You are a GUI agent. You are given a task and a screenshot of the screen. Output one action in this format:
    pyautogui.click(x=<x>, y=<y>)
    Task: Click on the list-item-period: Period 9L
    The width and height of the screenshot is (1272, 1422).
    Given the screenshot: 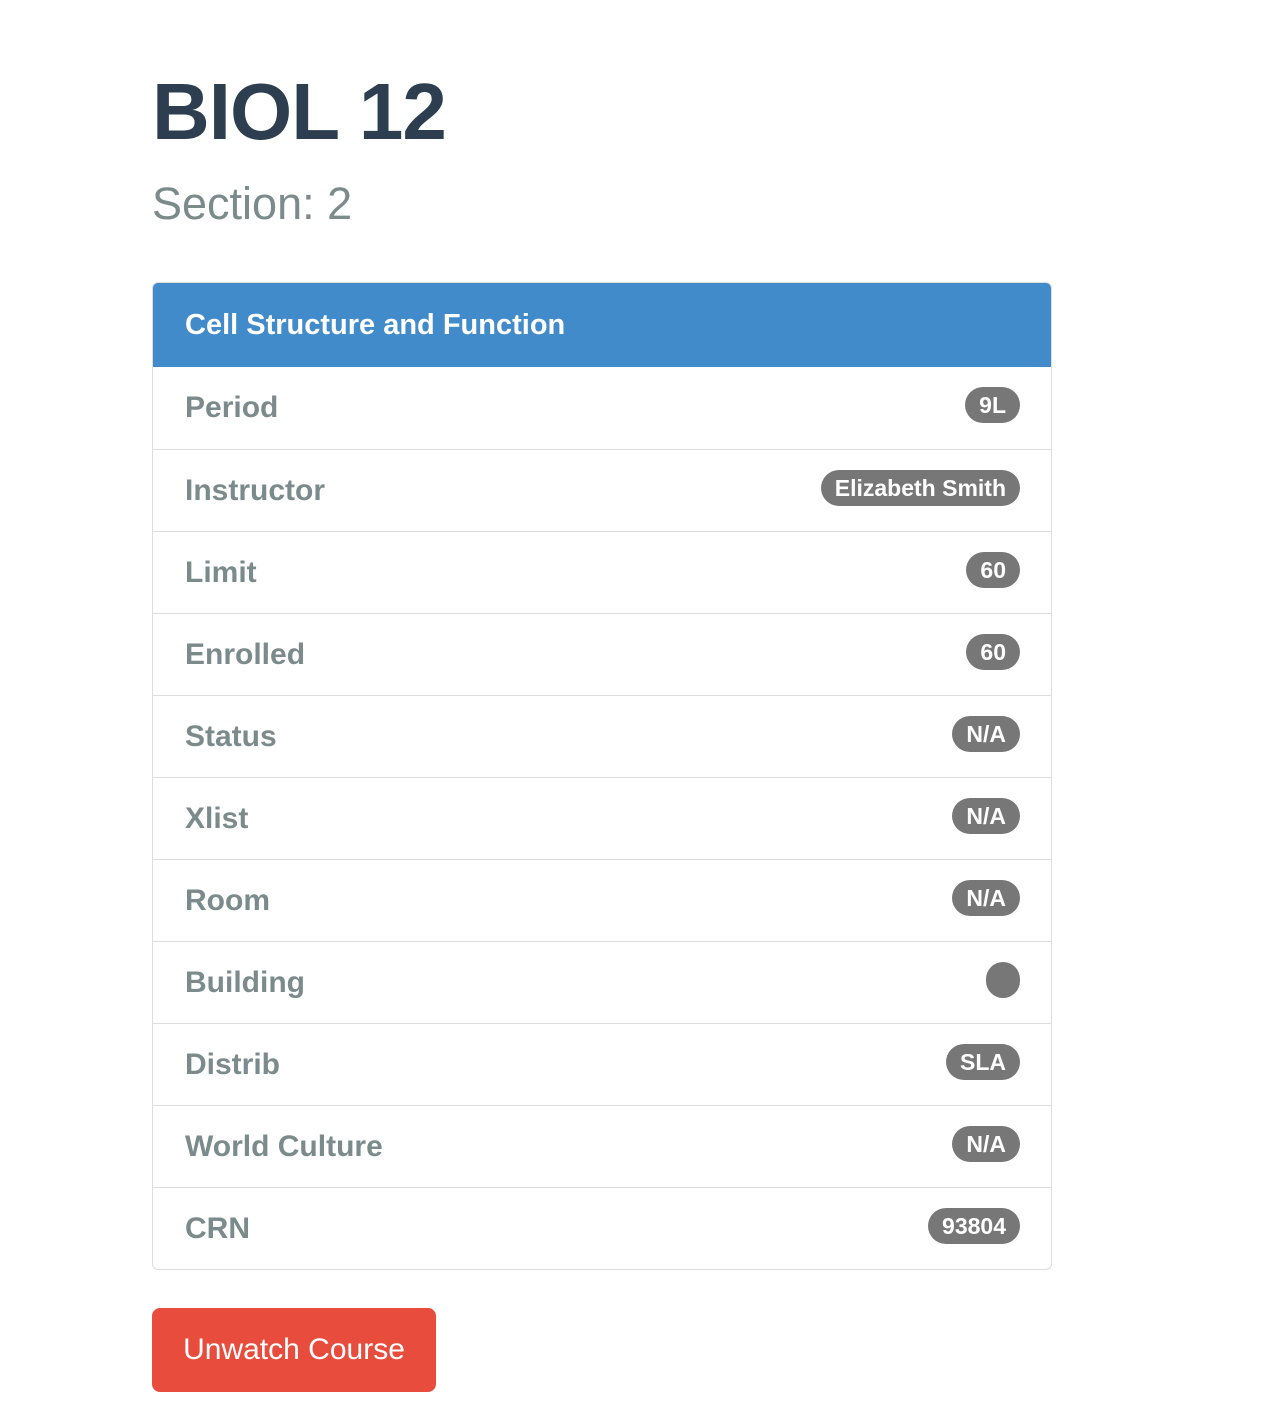 What is the action you would take?
    pyautogui.click(x=602, y=408)
    